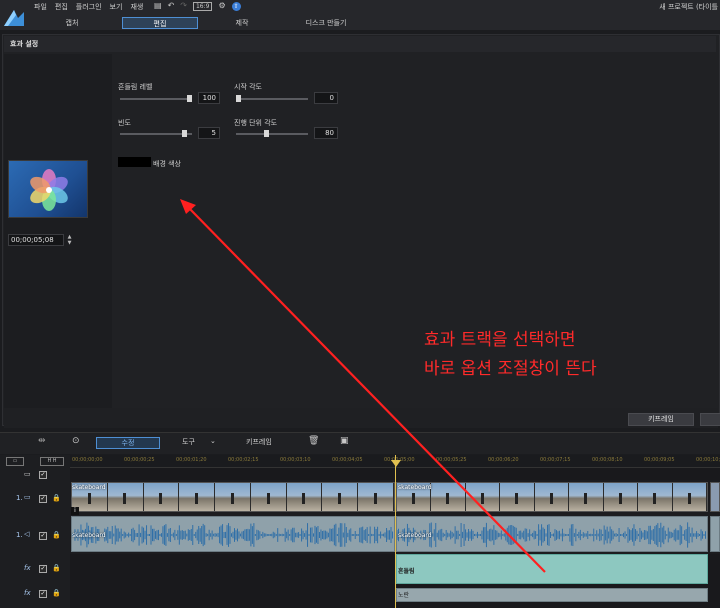  I want to click on annotation-line-2: 바로 옵션 조절창이 뜬다, so click(510, 369).